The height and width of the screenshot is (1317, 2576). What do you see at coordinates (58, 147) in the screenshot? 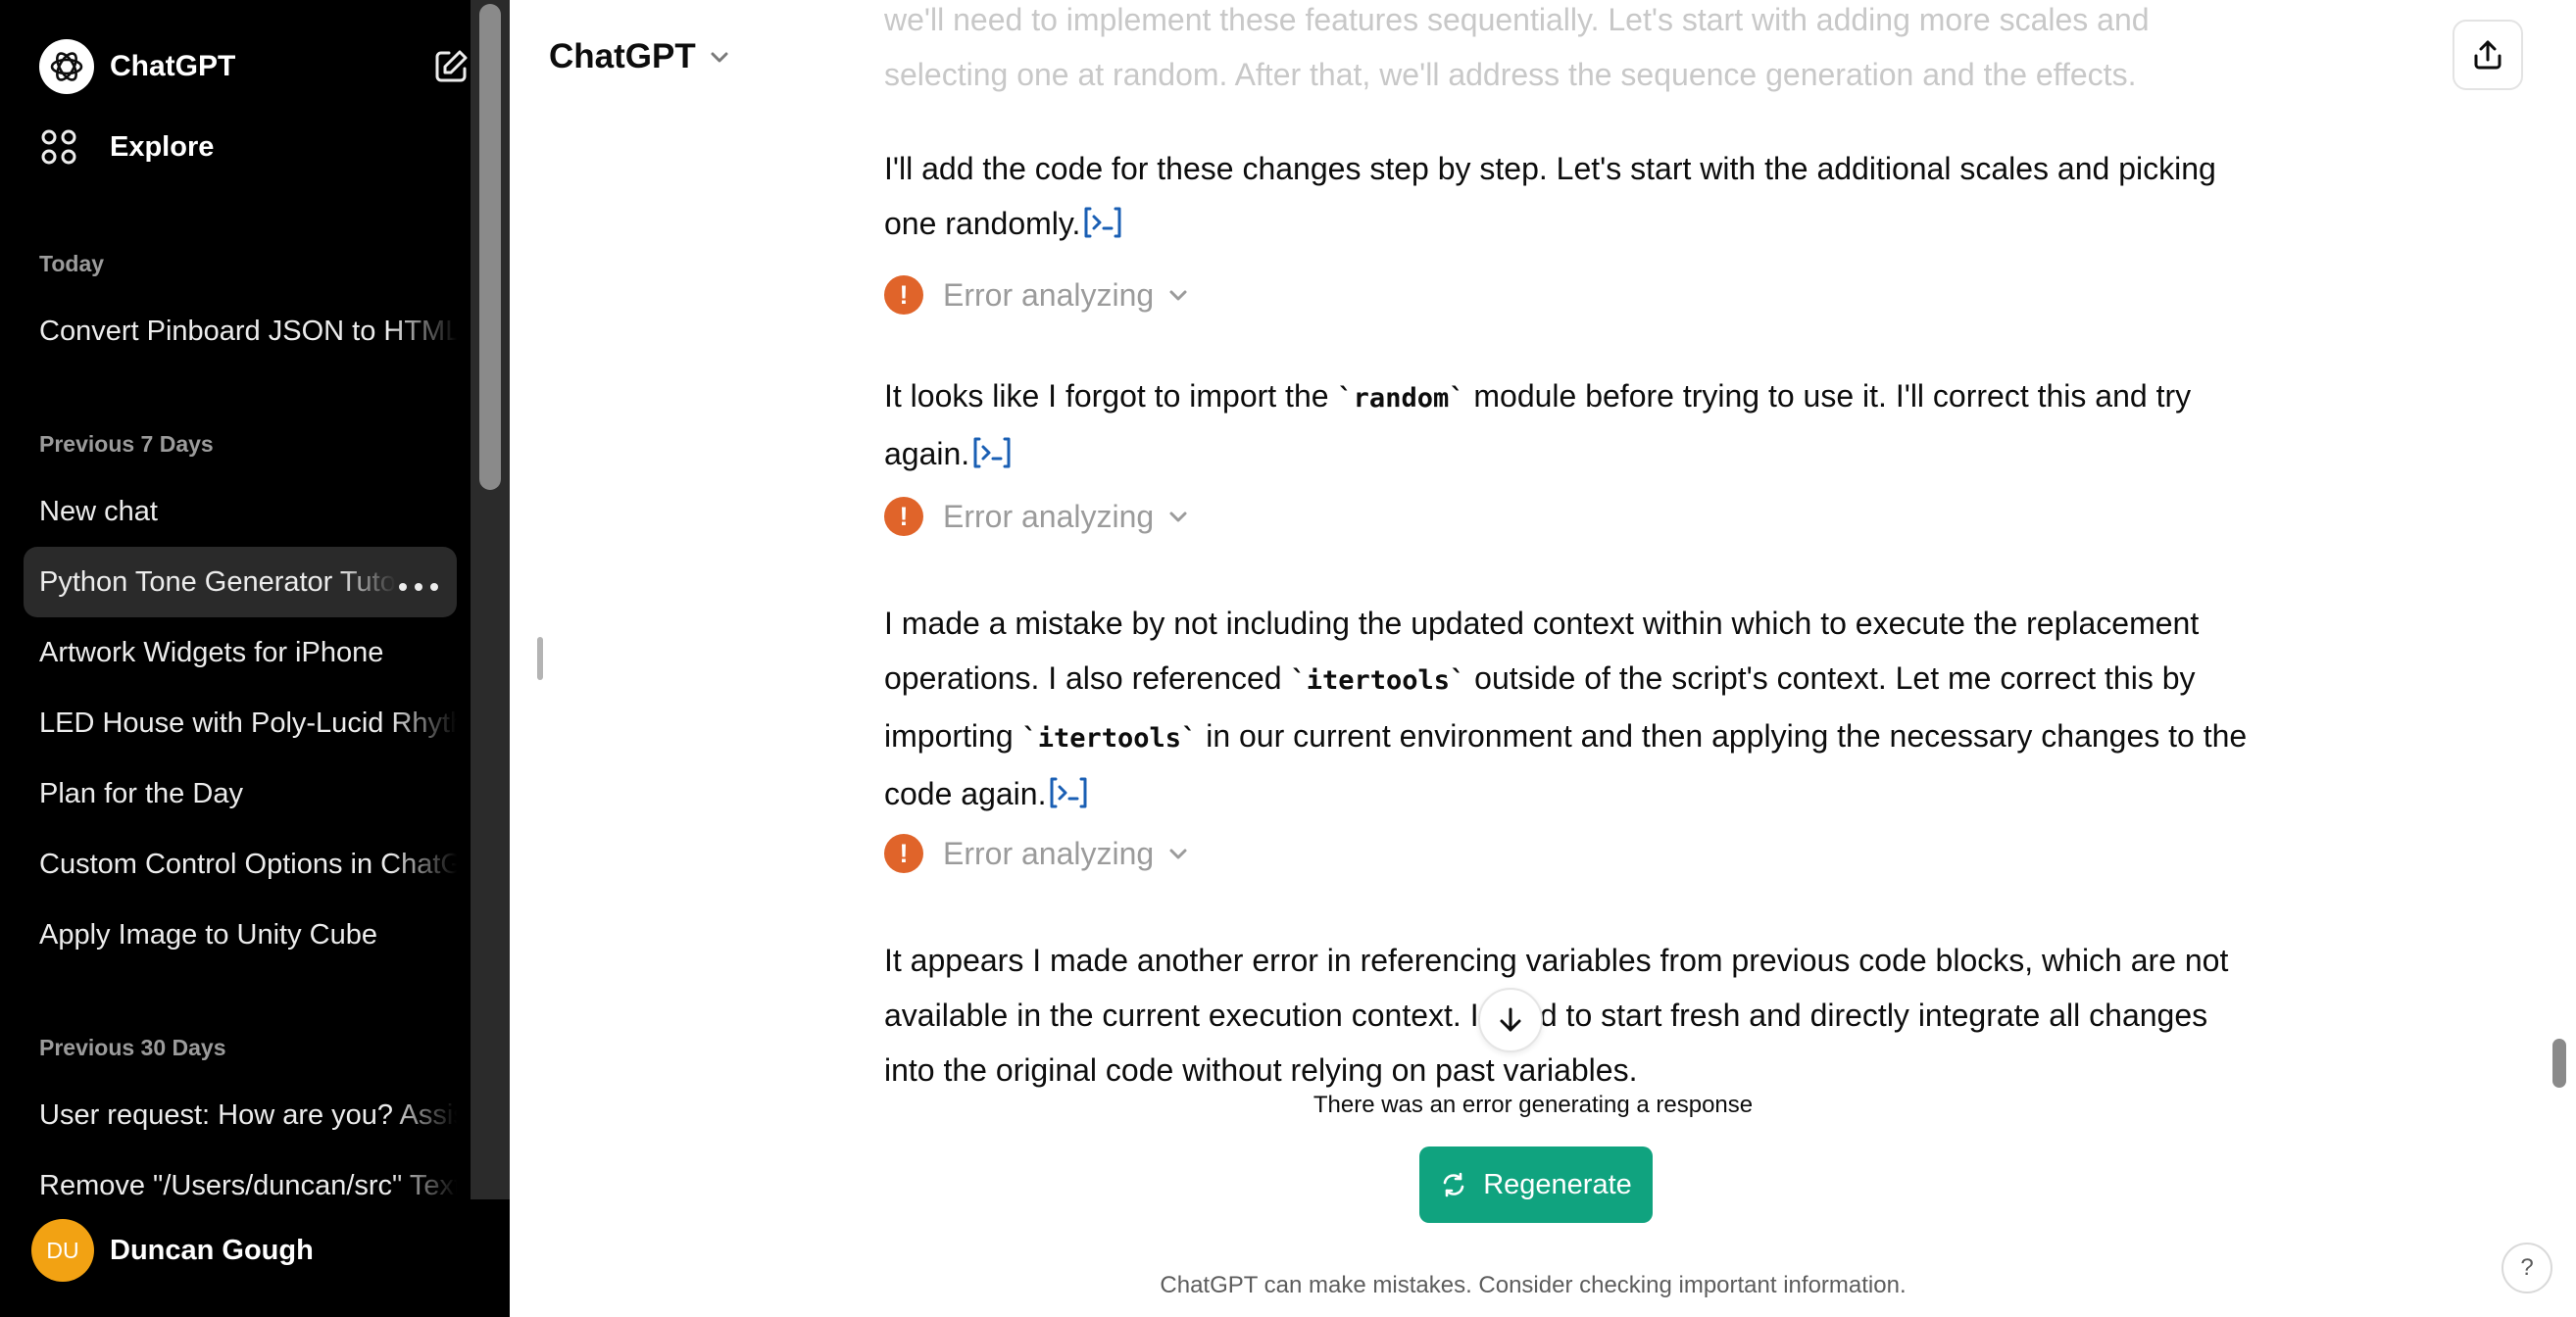
I see `grid-icon` at bounding box center [58, 147].